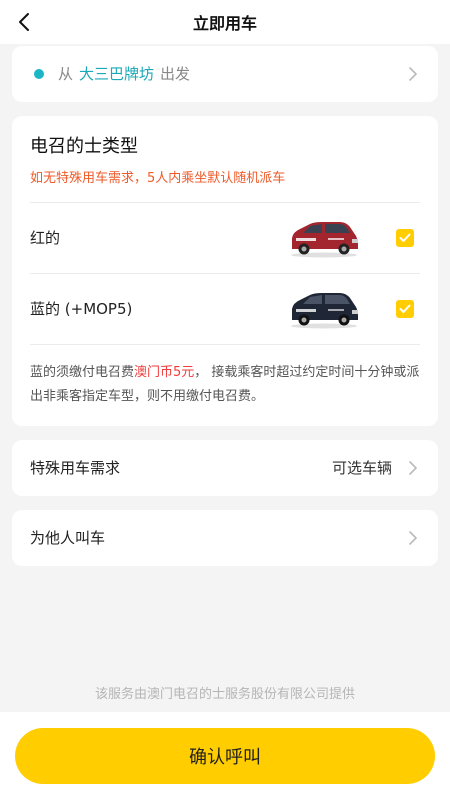  I want to click on page-title: 立即用车, so click(224, 23).